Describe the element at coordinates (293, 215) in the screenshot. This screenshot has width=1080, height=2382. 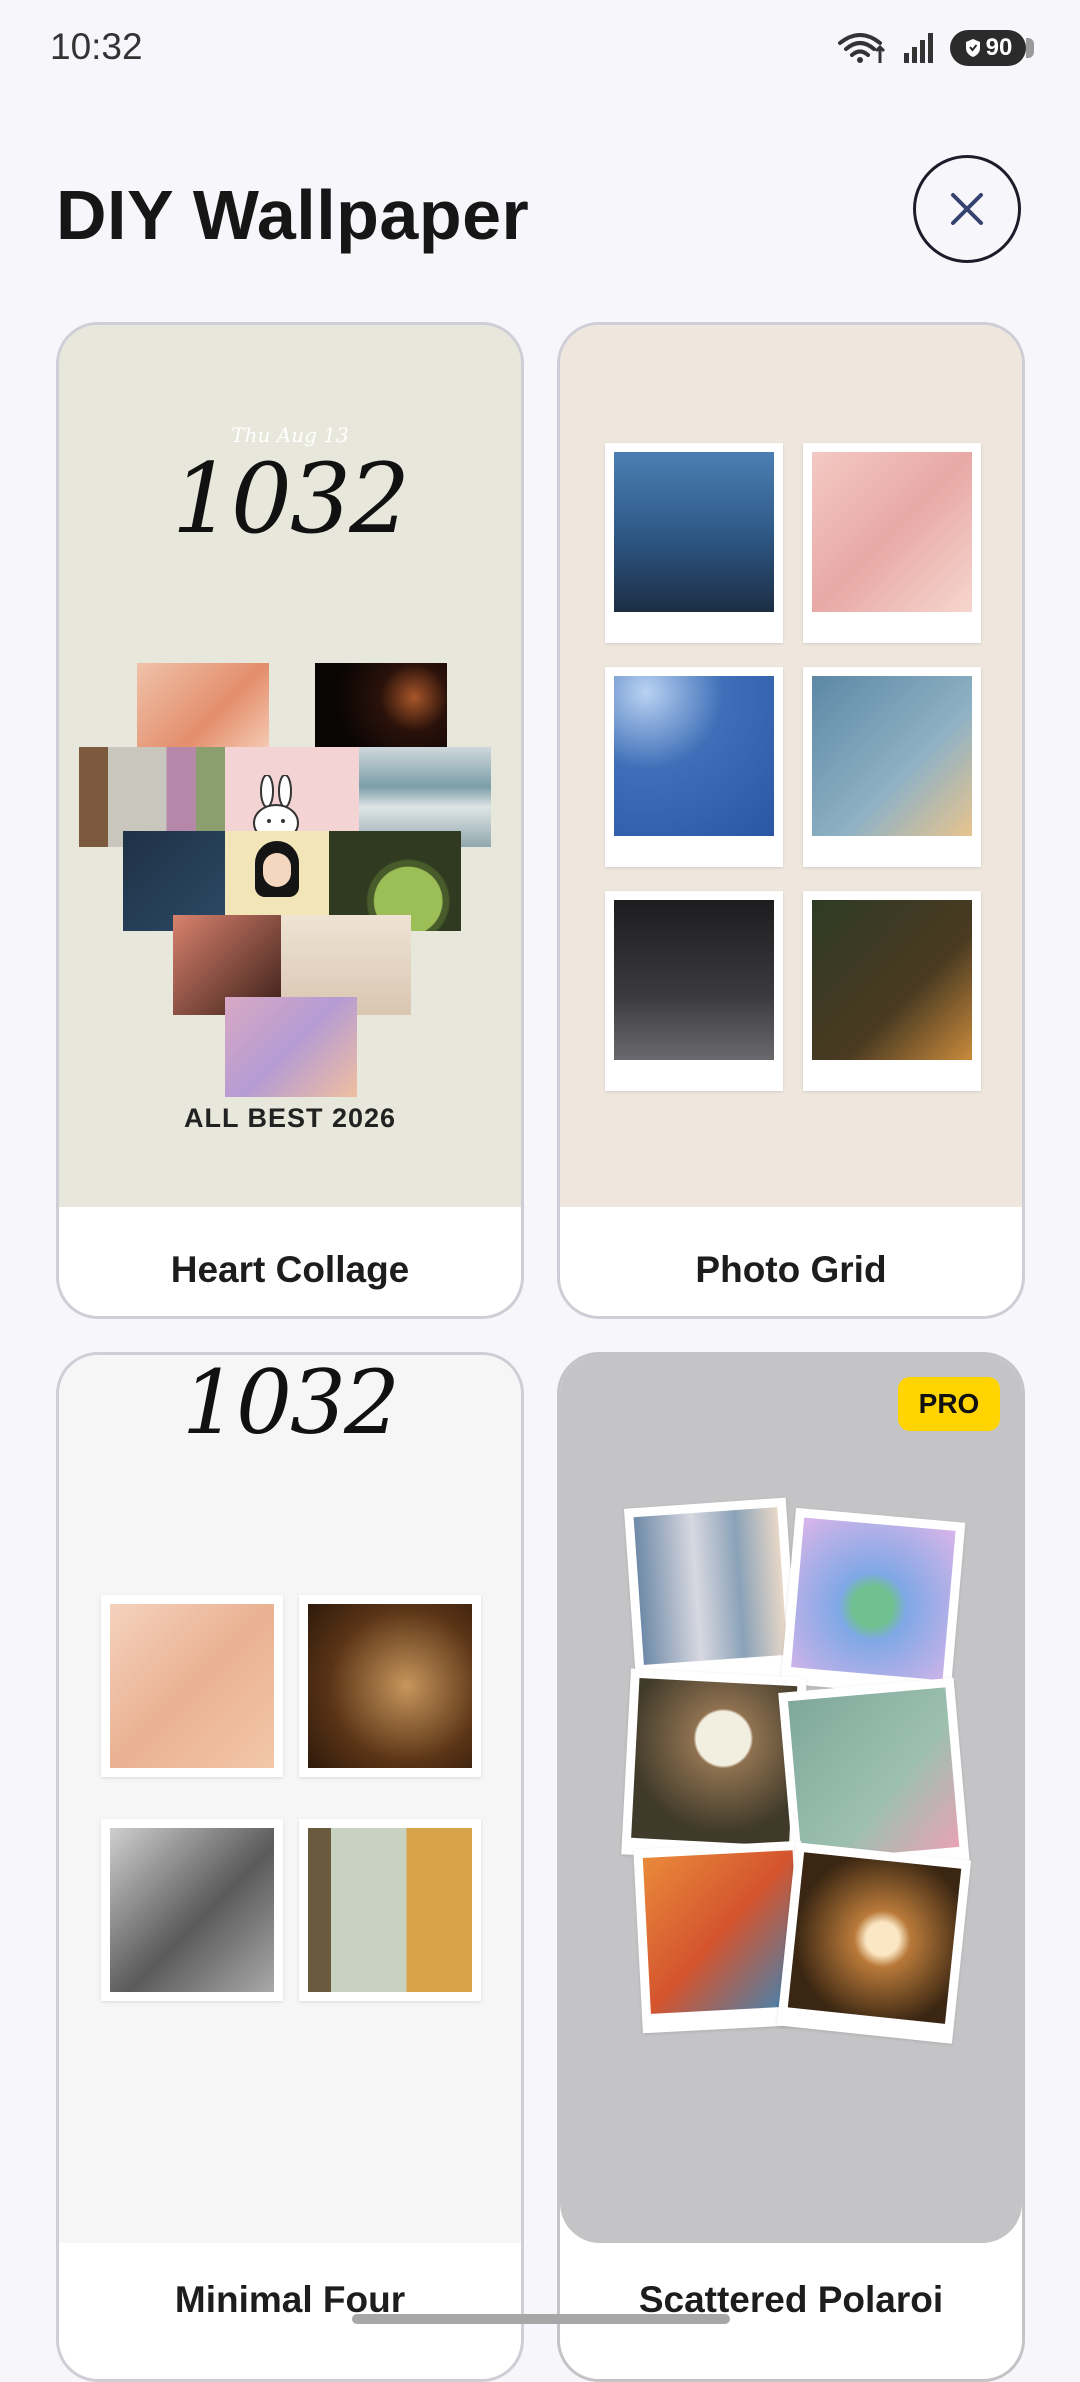
I see `page-title: DIY Wallpaper` at that location.